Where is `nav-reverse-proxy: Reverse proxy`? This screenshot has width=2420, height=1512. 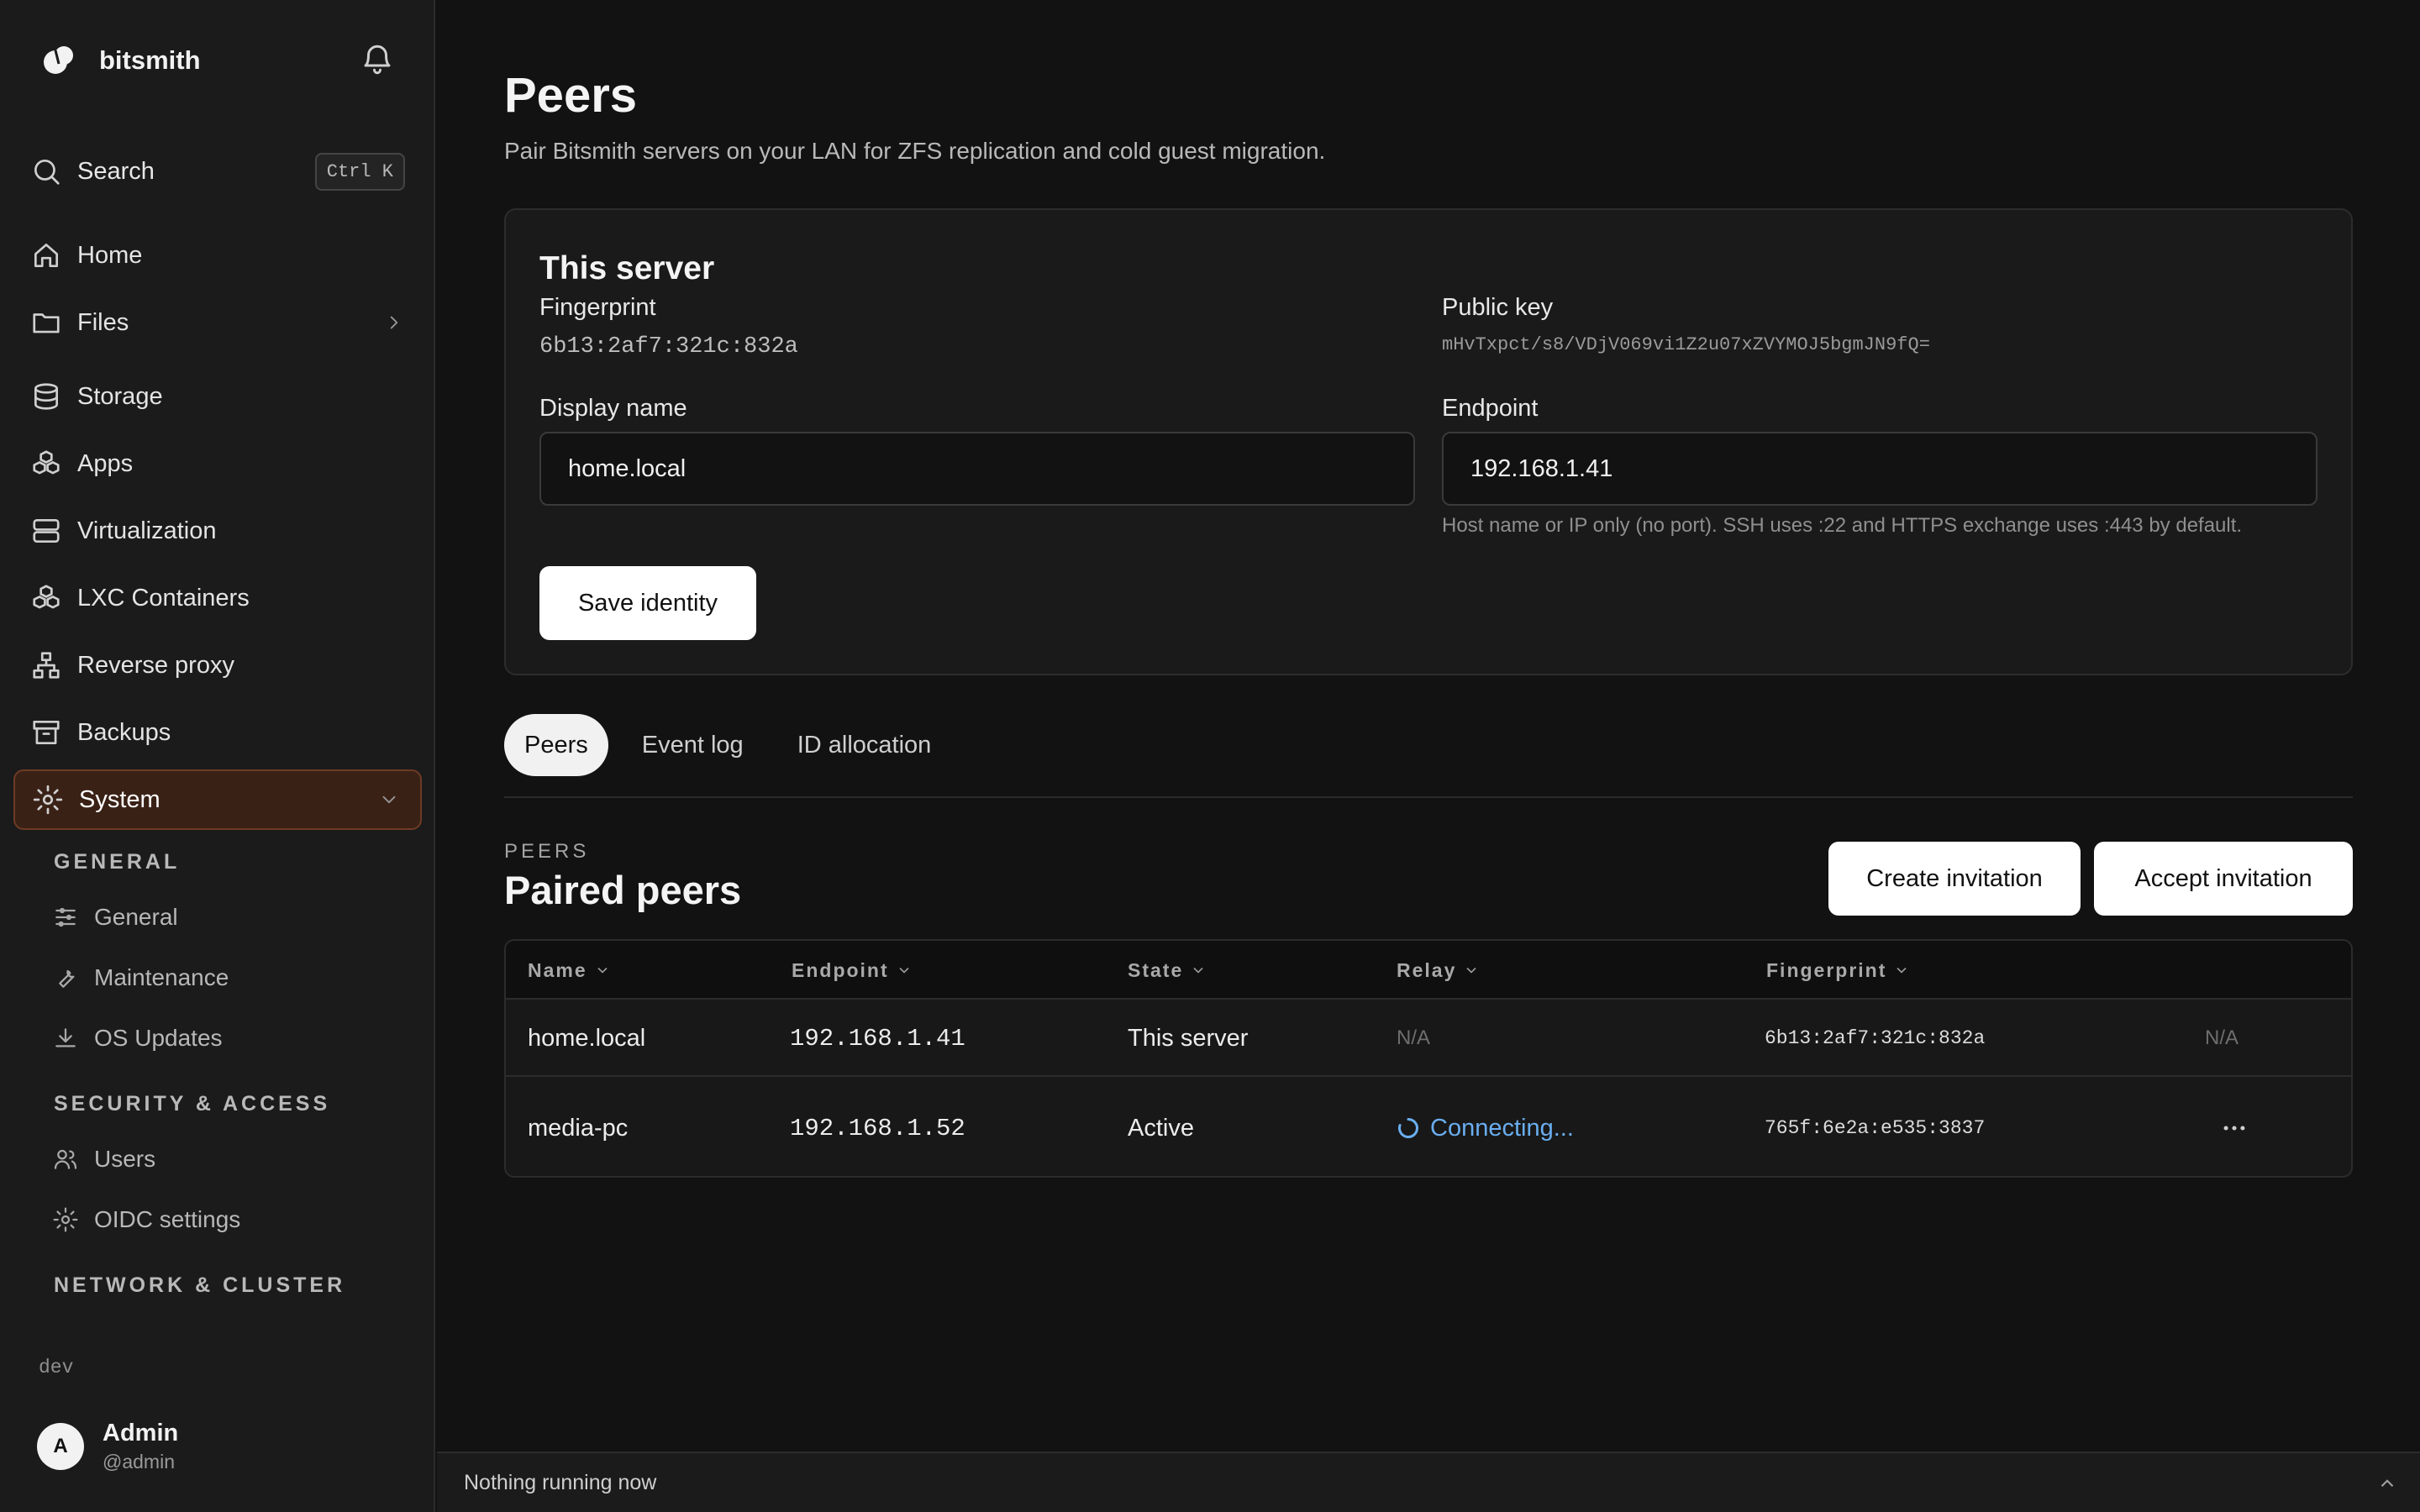 nav-reverse-proxy: Reverse proxy is located at coordinates (218, 665).